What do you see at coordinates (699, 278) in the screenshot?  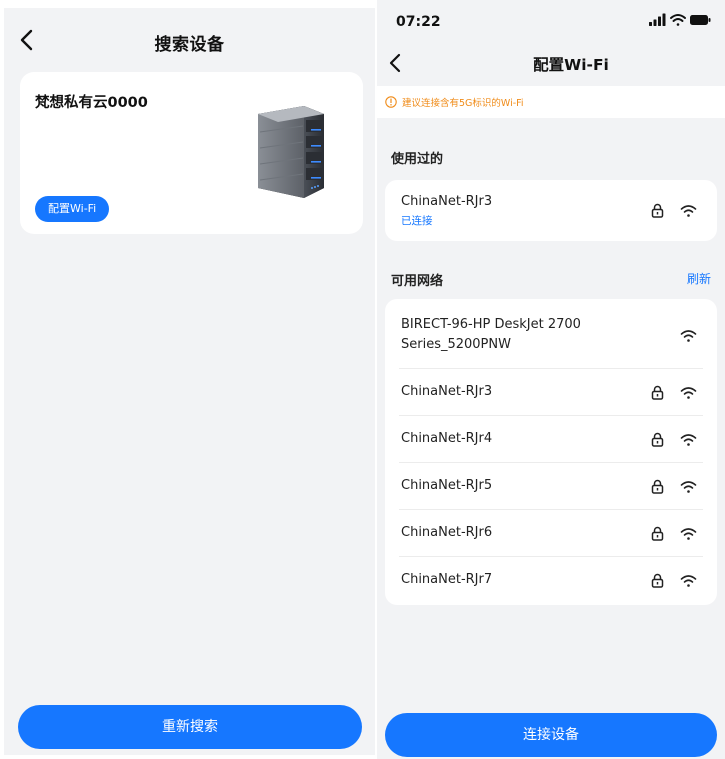 I see `refresh-link: 刷新` at bounding box center [699, 278].